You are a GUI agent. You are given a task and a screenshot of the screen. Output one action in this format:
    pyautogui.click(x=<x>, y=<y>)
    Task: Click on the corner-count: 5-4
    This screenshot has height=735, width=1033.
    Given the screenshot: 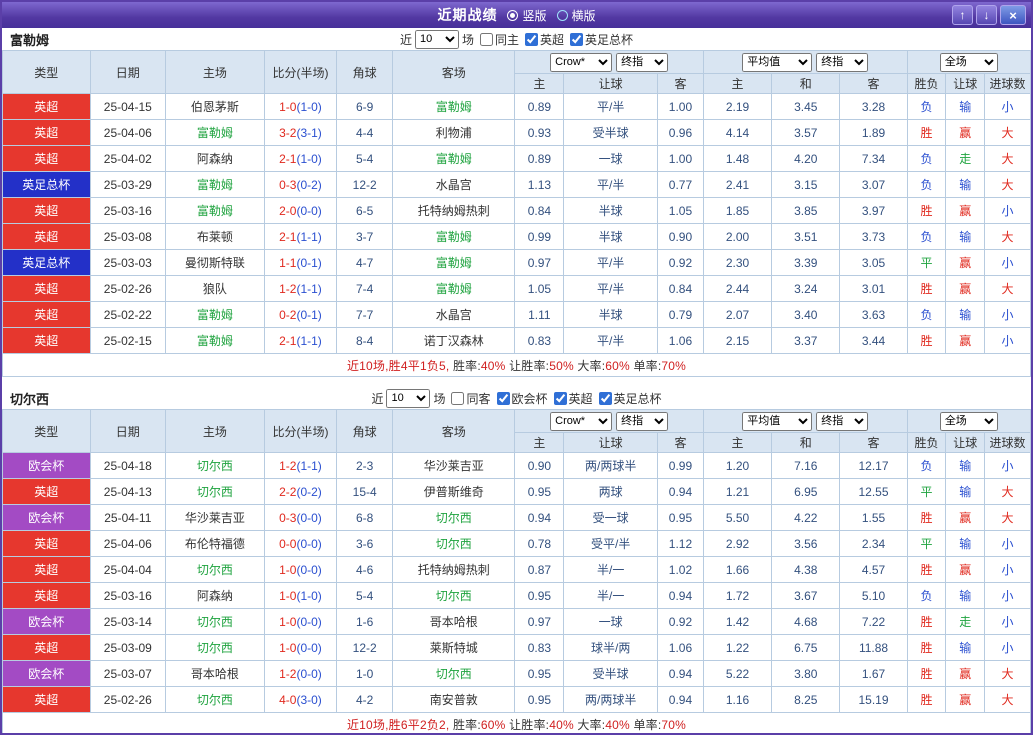 What is the action you would take?
    pyautogui.click(x=365, y=595)
    